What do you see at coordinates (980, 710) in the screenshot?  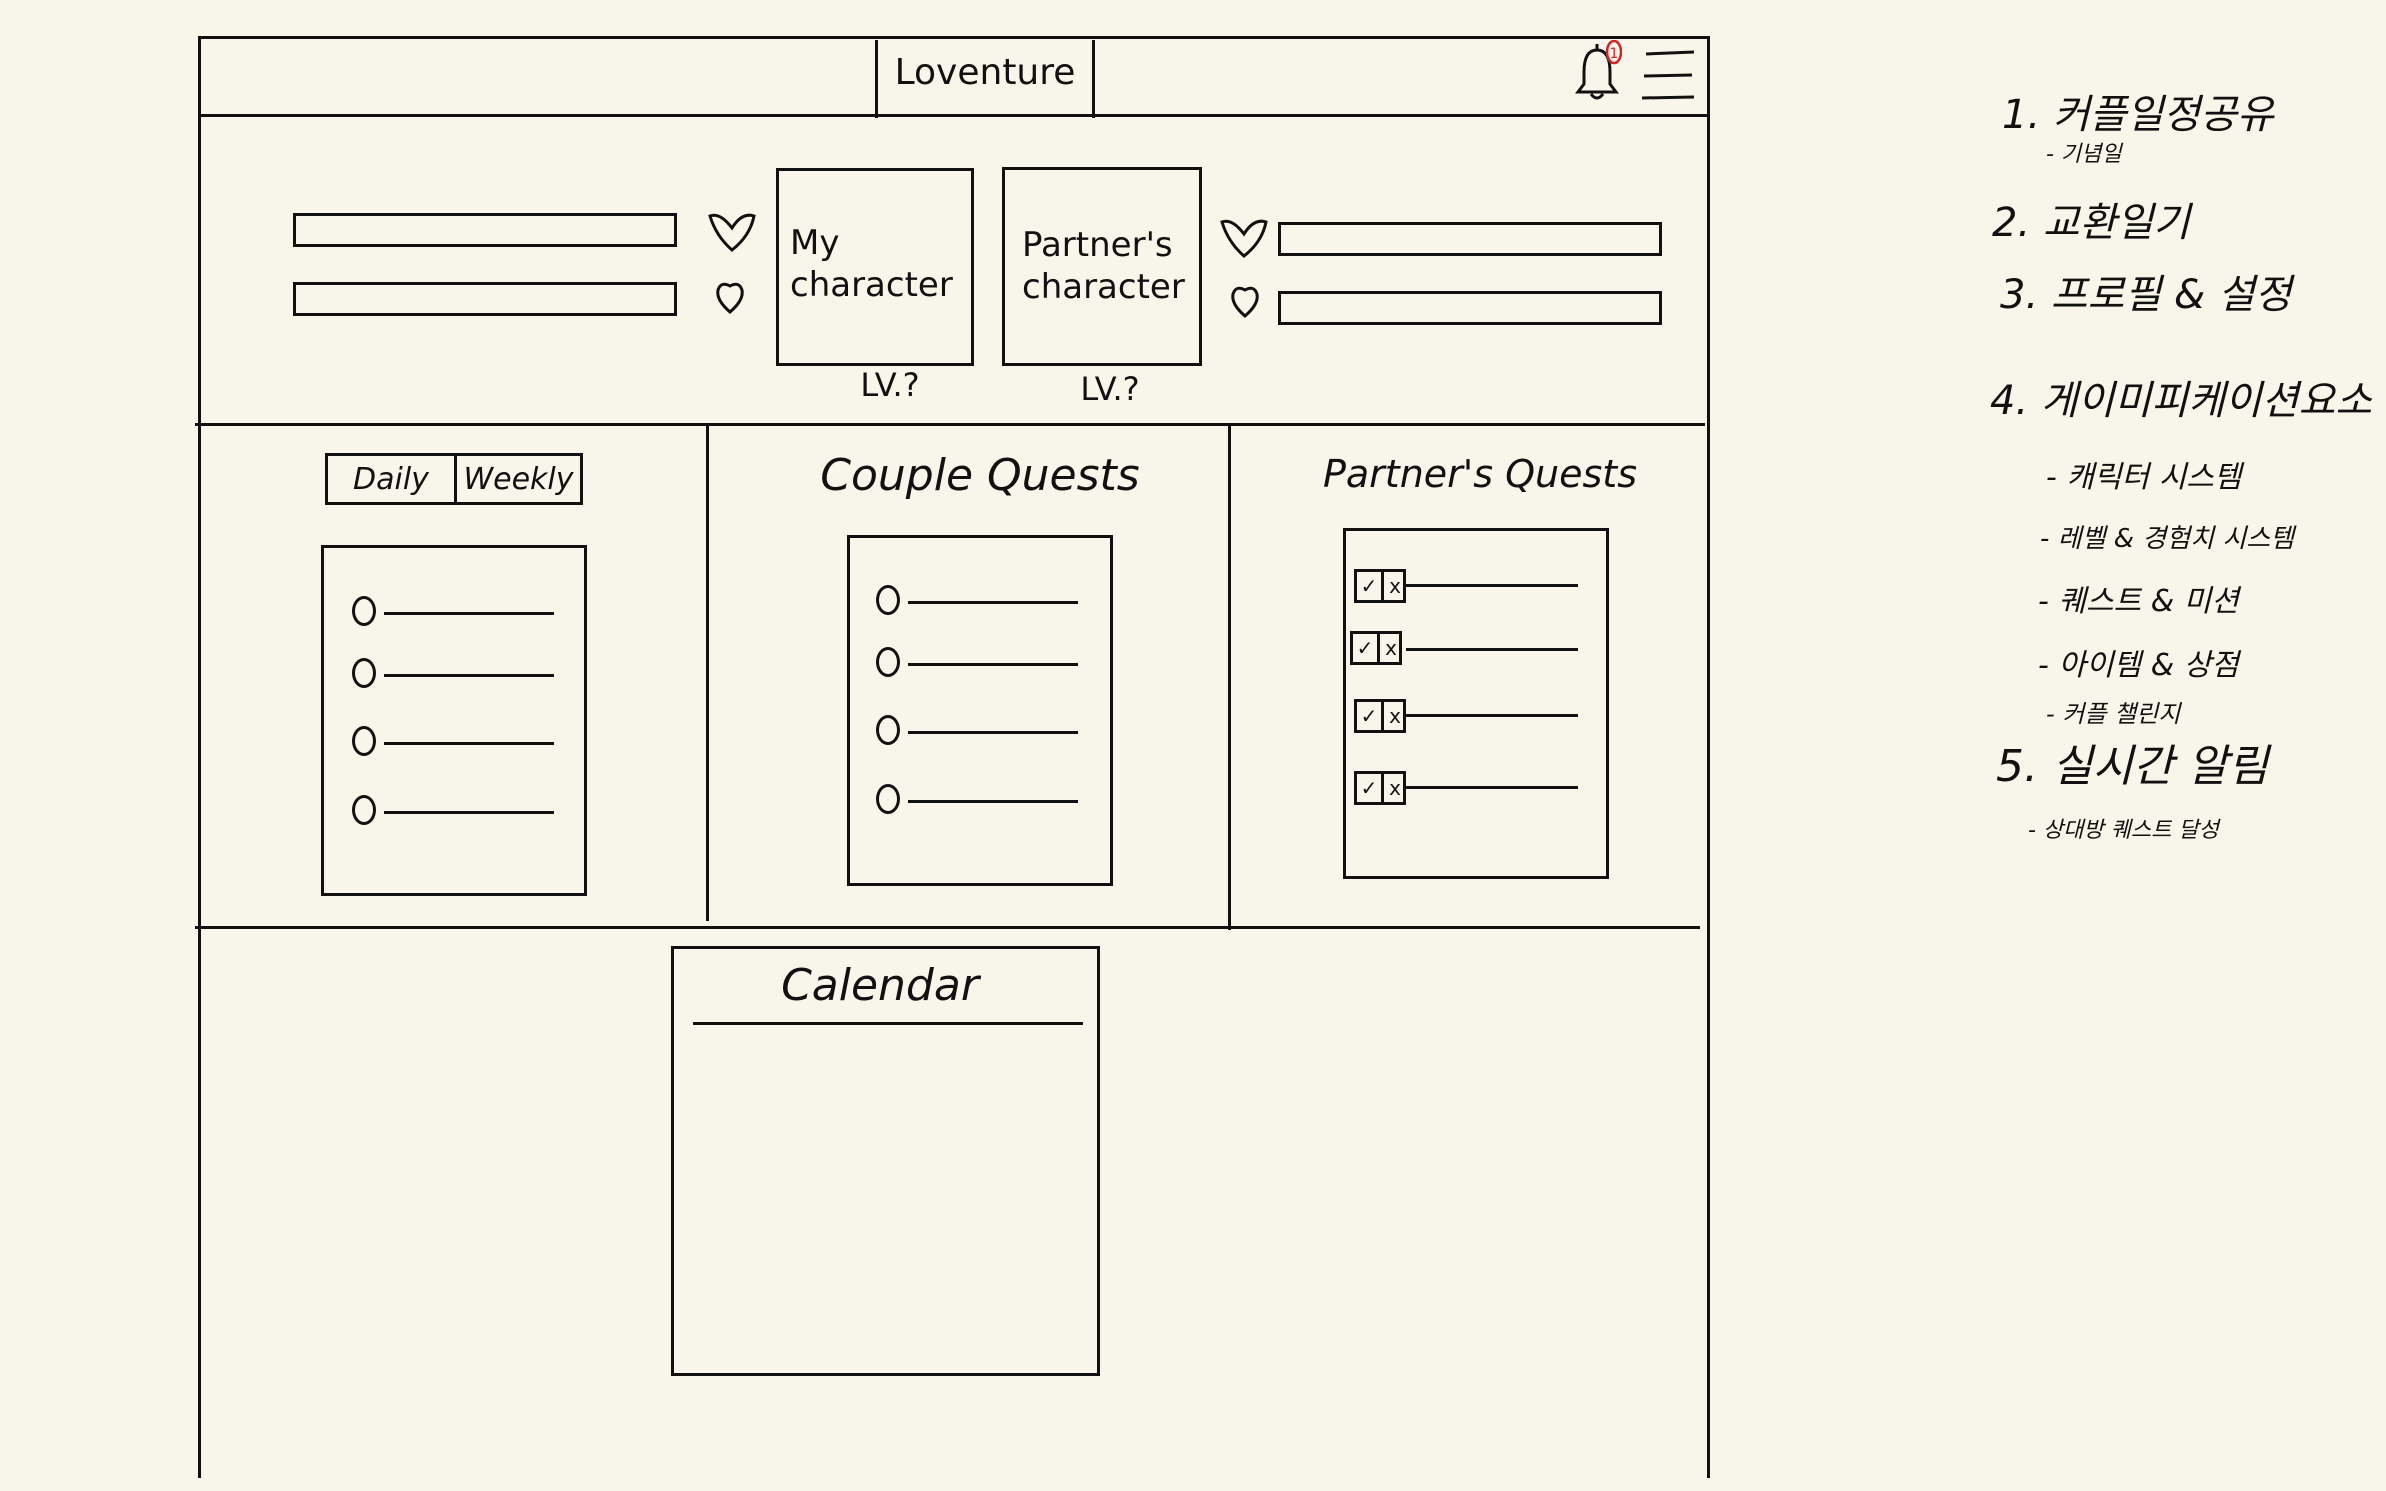 I see `couple-quest-list` at bounding box center [980, 710].